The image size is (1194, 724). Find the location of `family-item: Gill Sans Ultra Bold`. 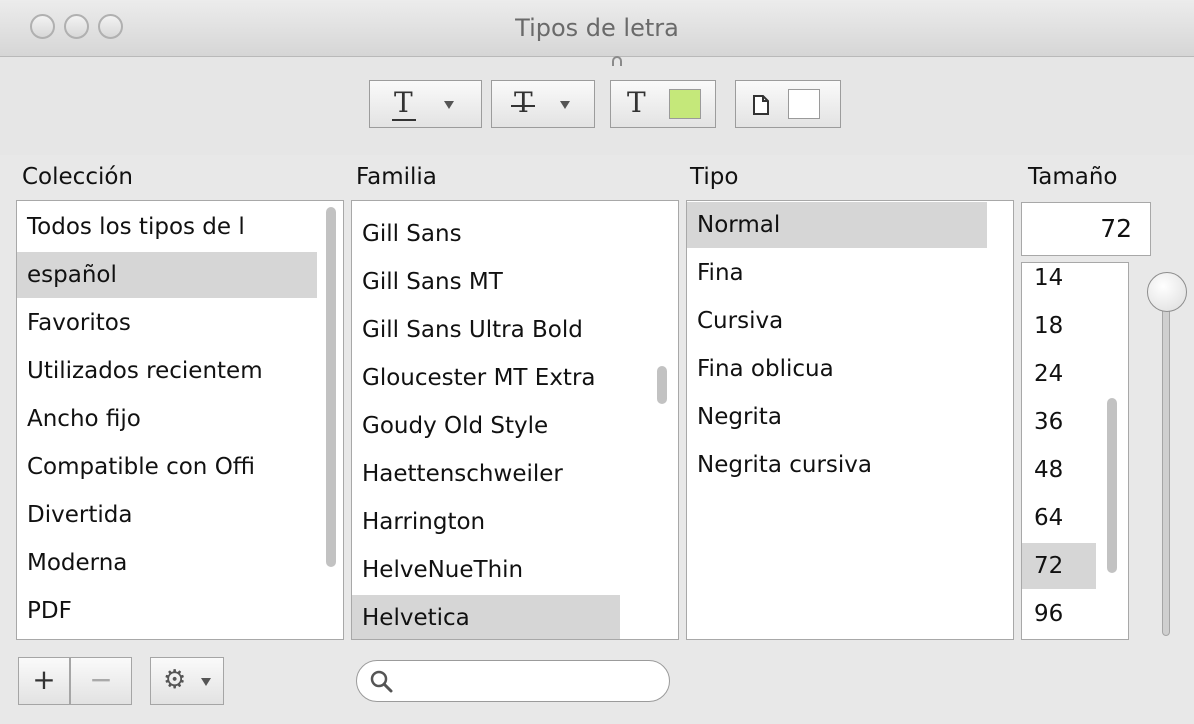

family-item: Gill Sans Ultra Bold is located at coordinates (486, 330).